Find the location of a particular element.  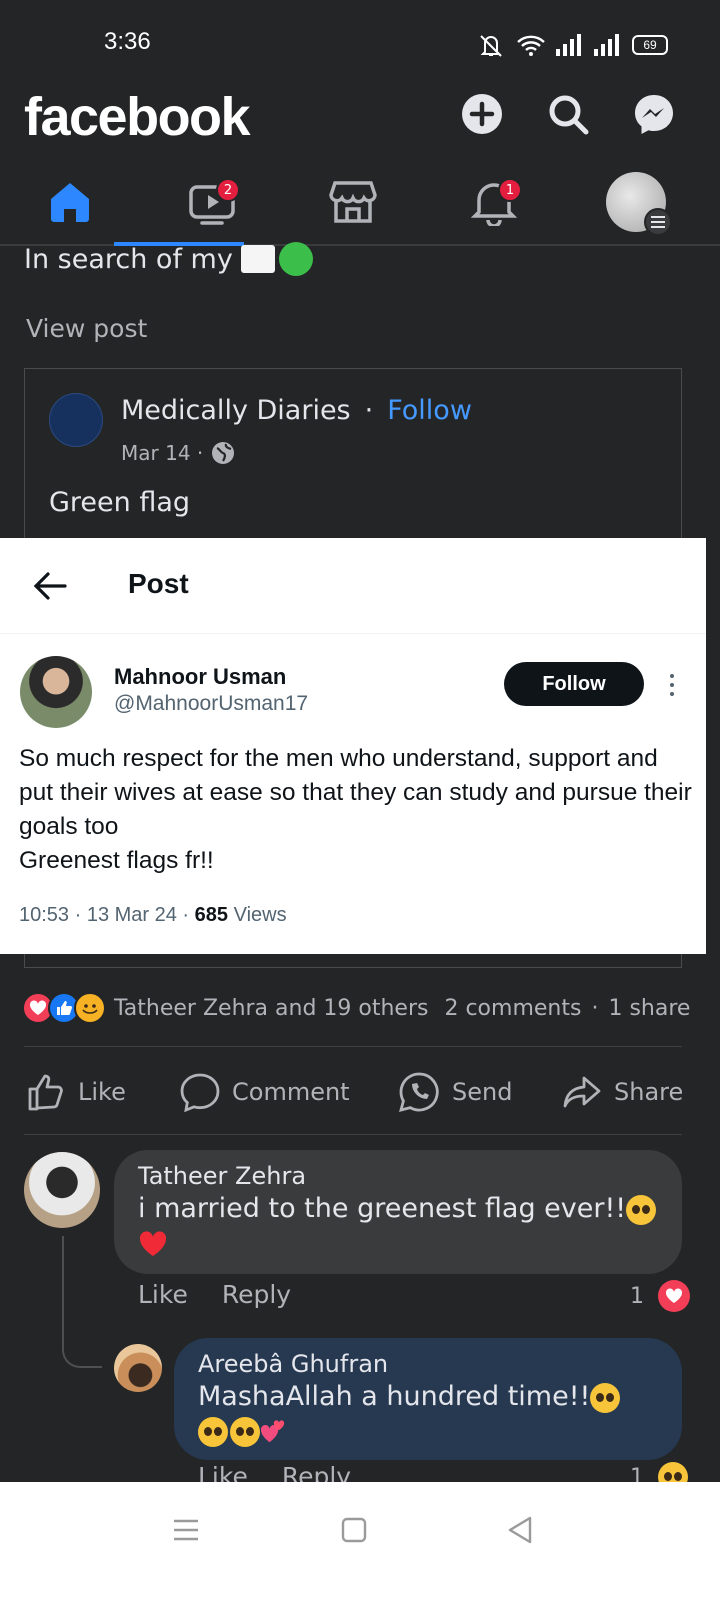

follow-page-link: Follow is located at coordinates (429, 410).